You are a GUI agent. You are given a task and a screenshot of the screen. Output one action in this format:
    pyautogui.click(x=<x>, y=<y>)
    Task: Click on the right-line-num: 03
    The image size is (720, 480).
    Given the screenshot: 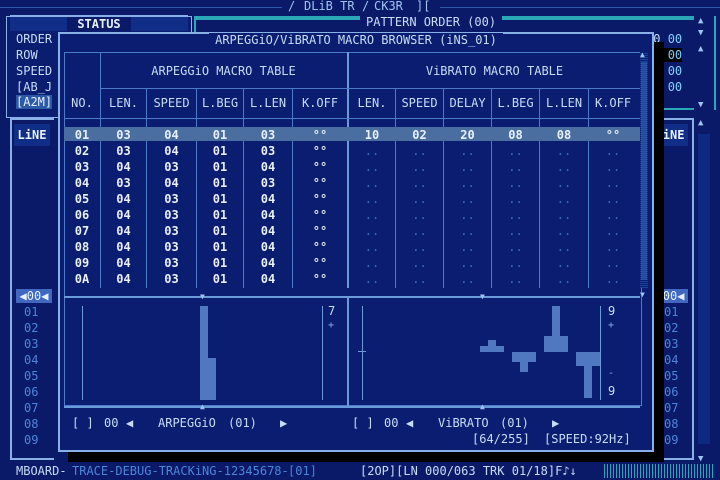 What is the action you would take?
    pyautogui.click(x=671, y=344)
    